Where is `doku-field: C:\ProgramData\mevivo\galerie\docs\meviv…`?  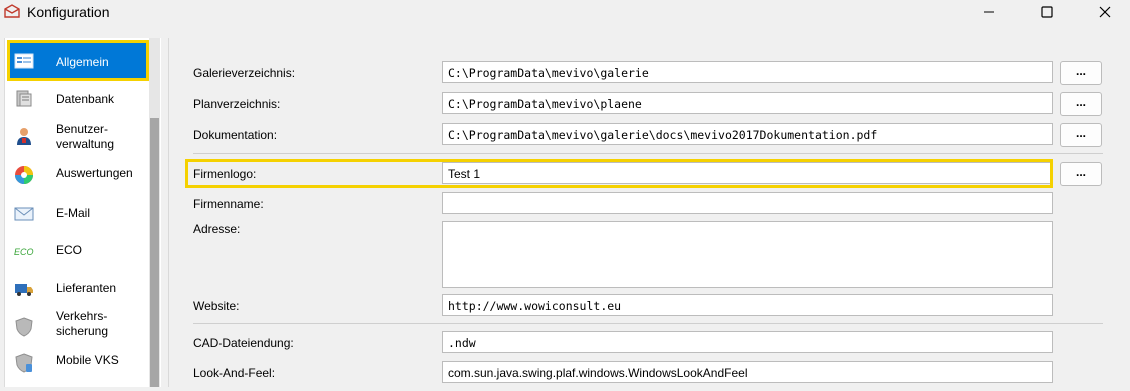 doku-field: C:\ProgramData\mevivo\galerie\docs\meviv… is located at coordinates (747, 134).